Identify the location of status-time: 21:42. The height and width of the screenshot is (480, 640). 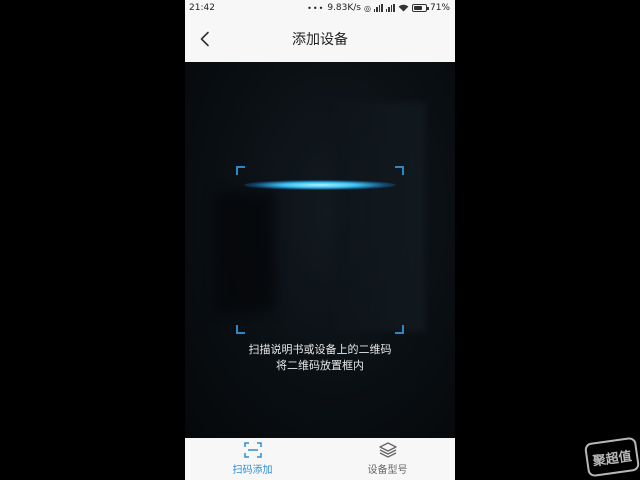
(202, 8).